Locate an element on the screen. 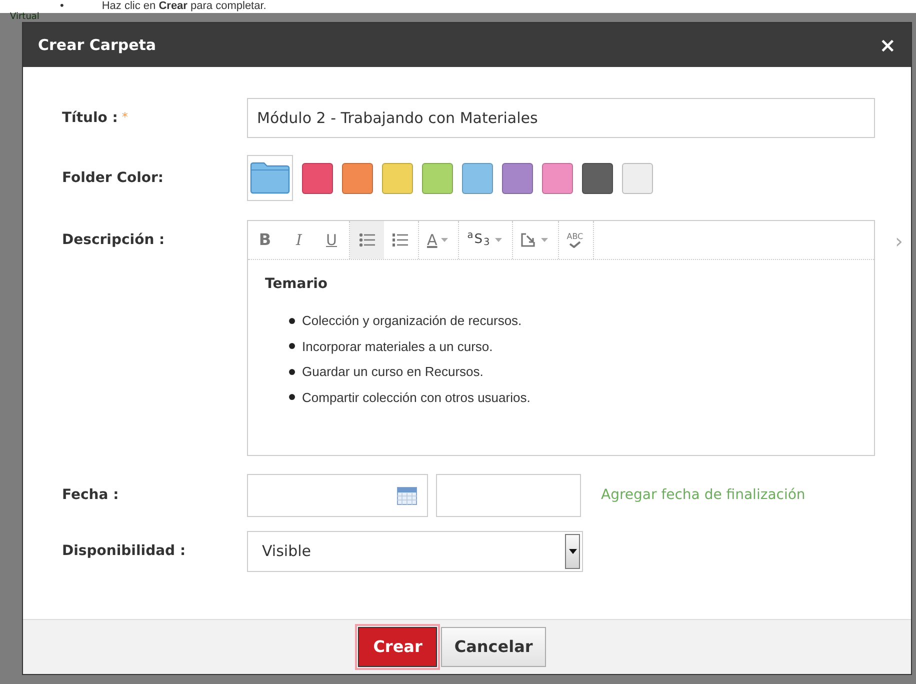  list-item-text: Compartir colección con otros usuarios. is located at coordinates (416, 397).